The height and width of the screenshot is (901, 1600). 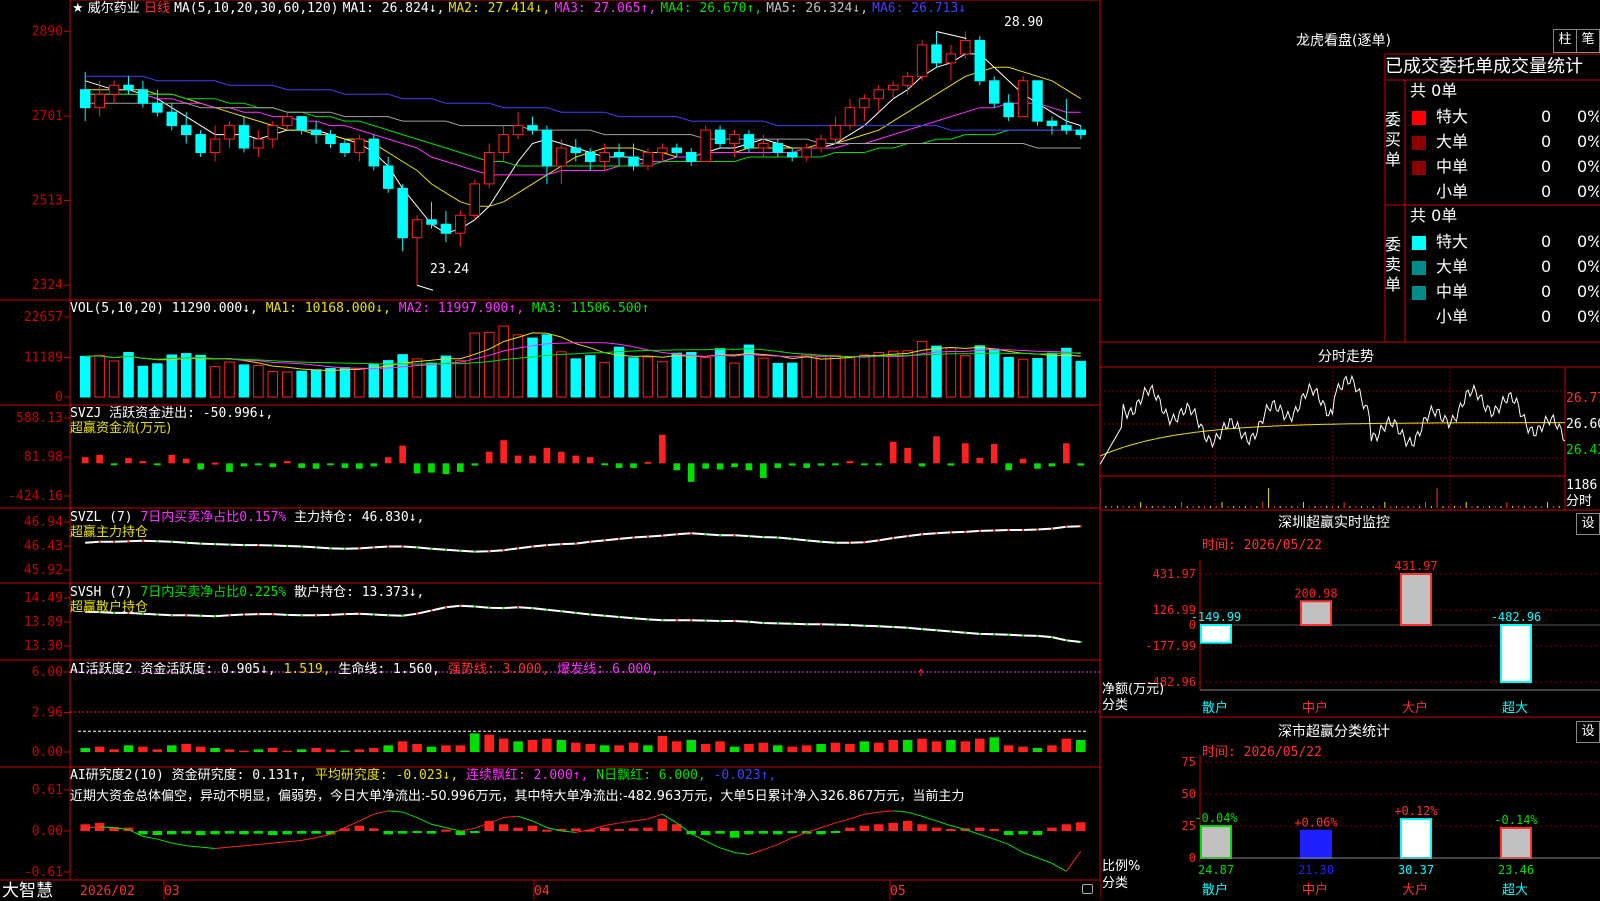 I want to click on sz-class-bar, so click(x=1216, y=842).